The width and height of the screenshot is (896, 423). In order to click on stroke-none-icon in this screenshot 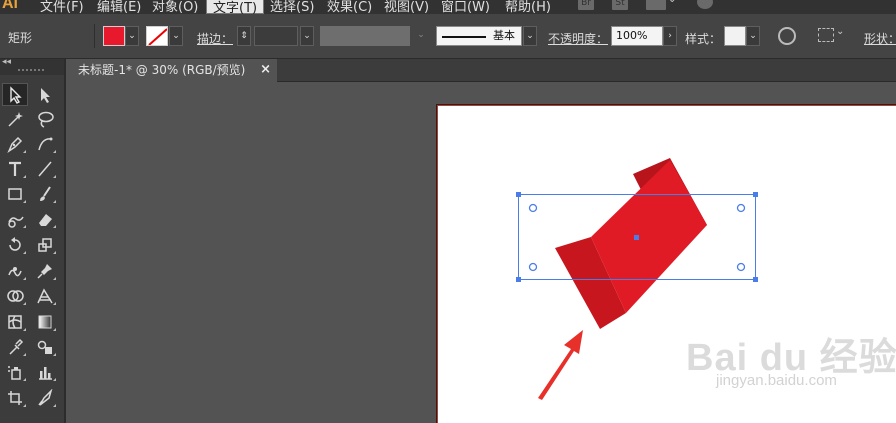, I will do `click(157, 36)`.